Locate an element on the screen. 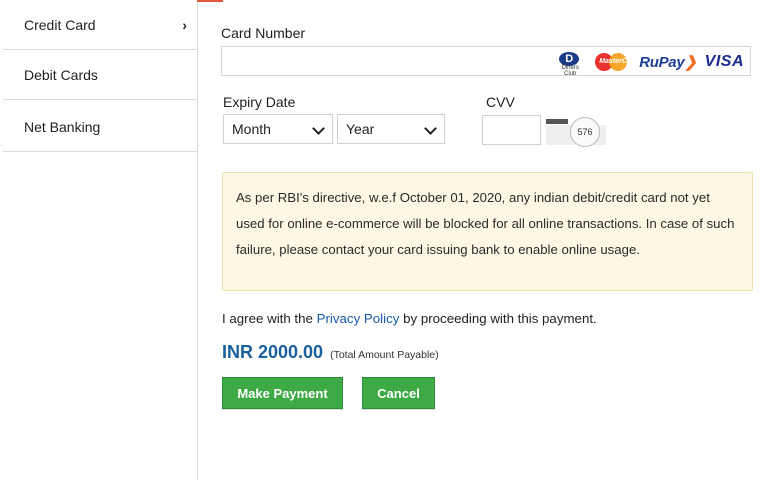  cvv-input is located at coordinates (511, 130).